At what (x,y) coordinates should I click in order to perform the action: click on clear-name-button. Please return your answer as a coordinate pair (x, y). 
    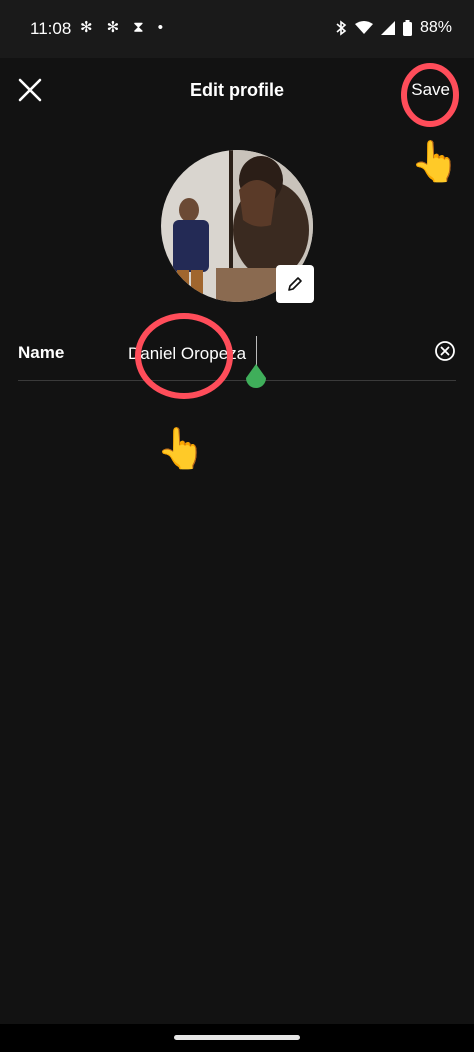
    Looking at the image, I should click on (445, 351).